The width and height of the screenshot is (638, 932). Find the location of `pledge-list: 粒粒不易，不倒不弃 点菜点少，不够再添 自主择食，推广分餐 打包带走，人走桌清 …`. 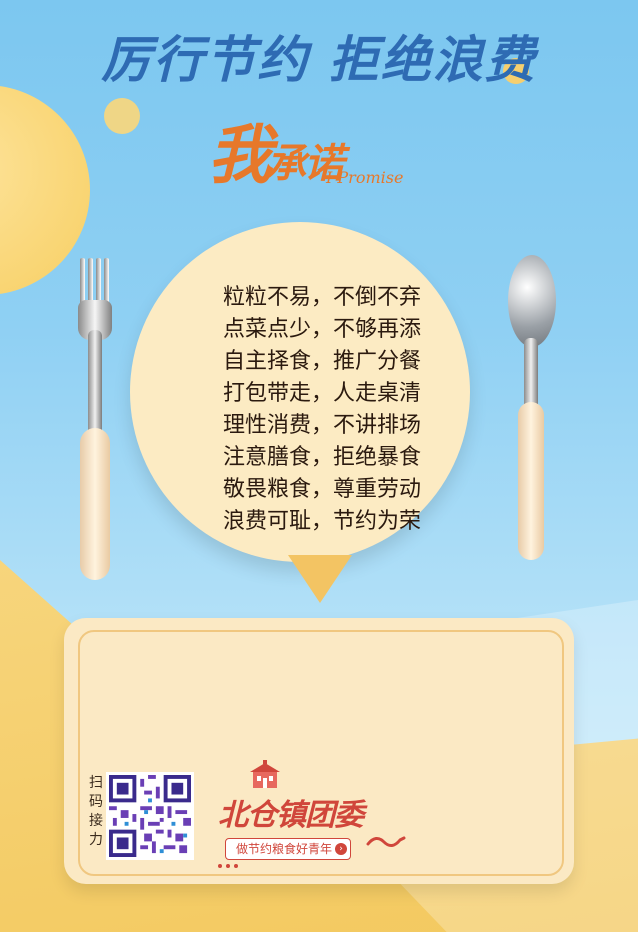

pledge-list: 粒粒不易，不倒不弃 点菜点少，不够再添 自主择食，推广分餐 打包带走，人走桌清 … is located at coordinates (322, 410).